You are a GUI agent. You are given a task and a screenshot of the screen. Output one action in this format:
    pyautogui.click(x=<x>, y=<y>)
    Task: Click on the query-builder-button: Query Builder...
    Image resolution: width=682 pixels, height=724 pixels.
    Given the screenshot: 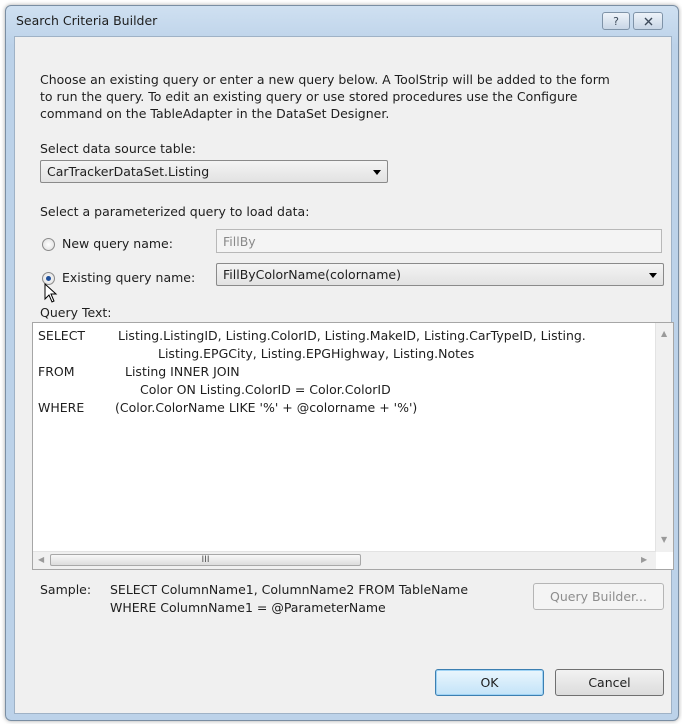 What is the action you would take?
    pyautogui.click(x=598, y=596)
    